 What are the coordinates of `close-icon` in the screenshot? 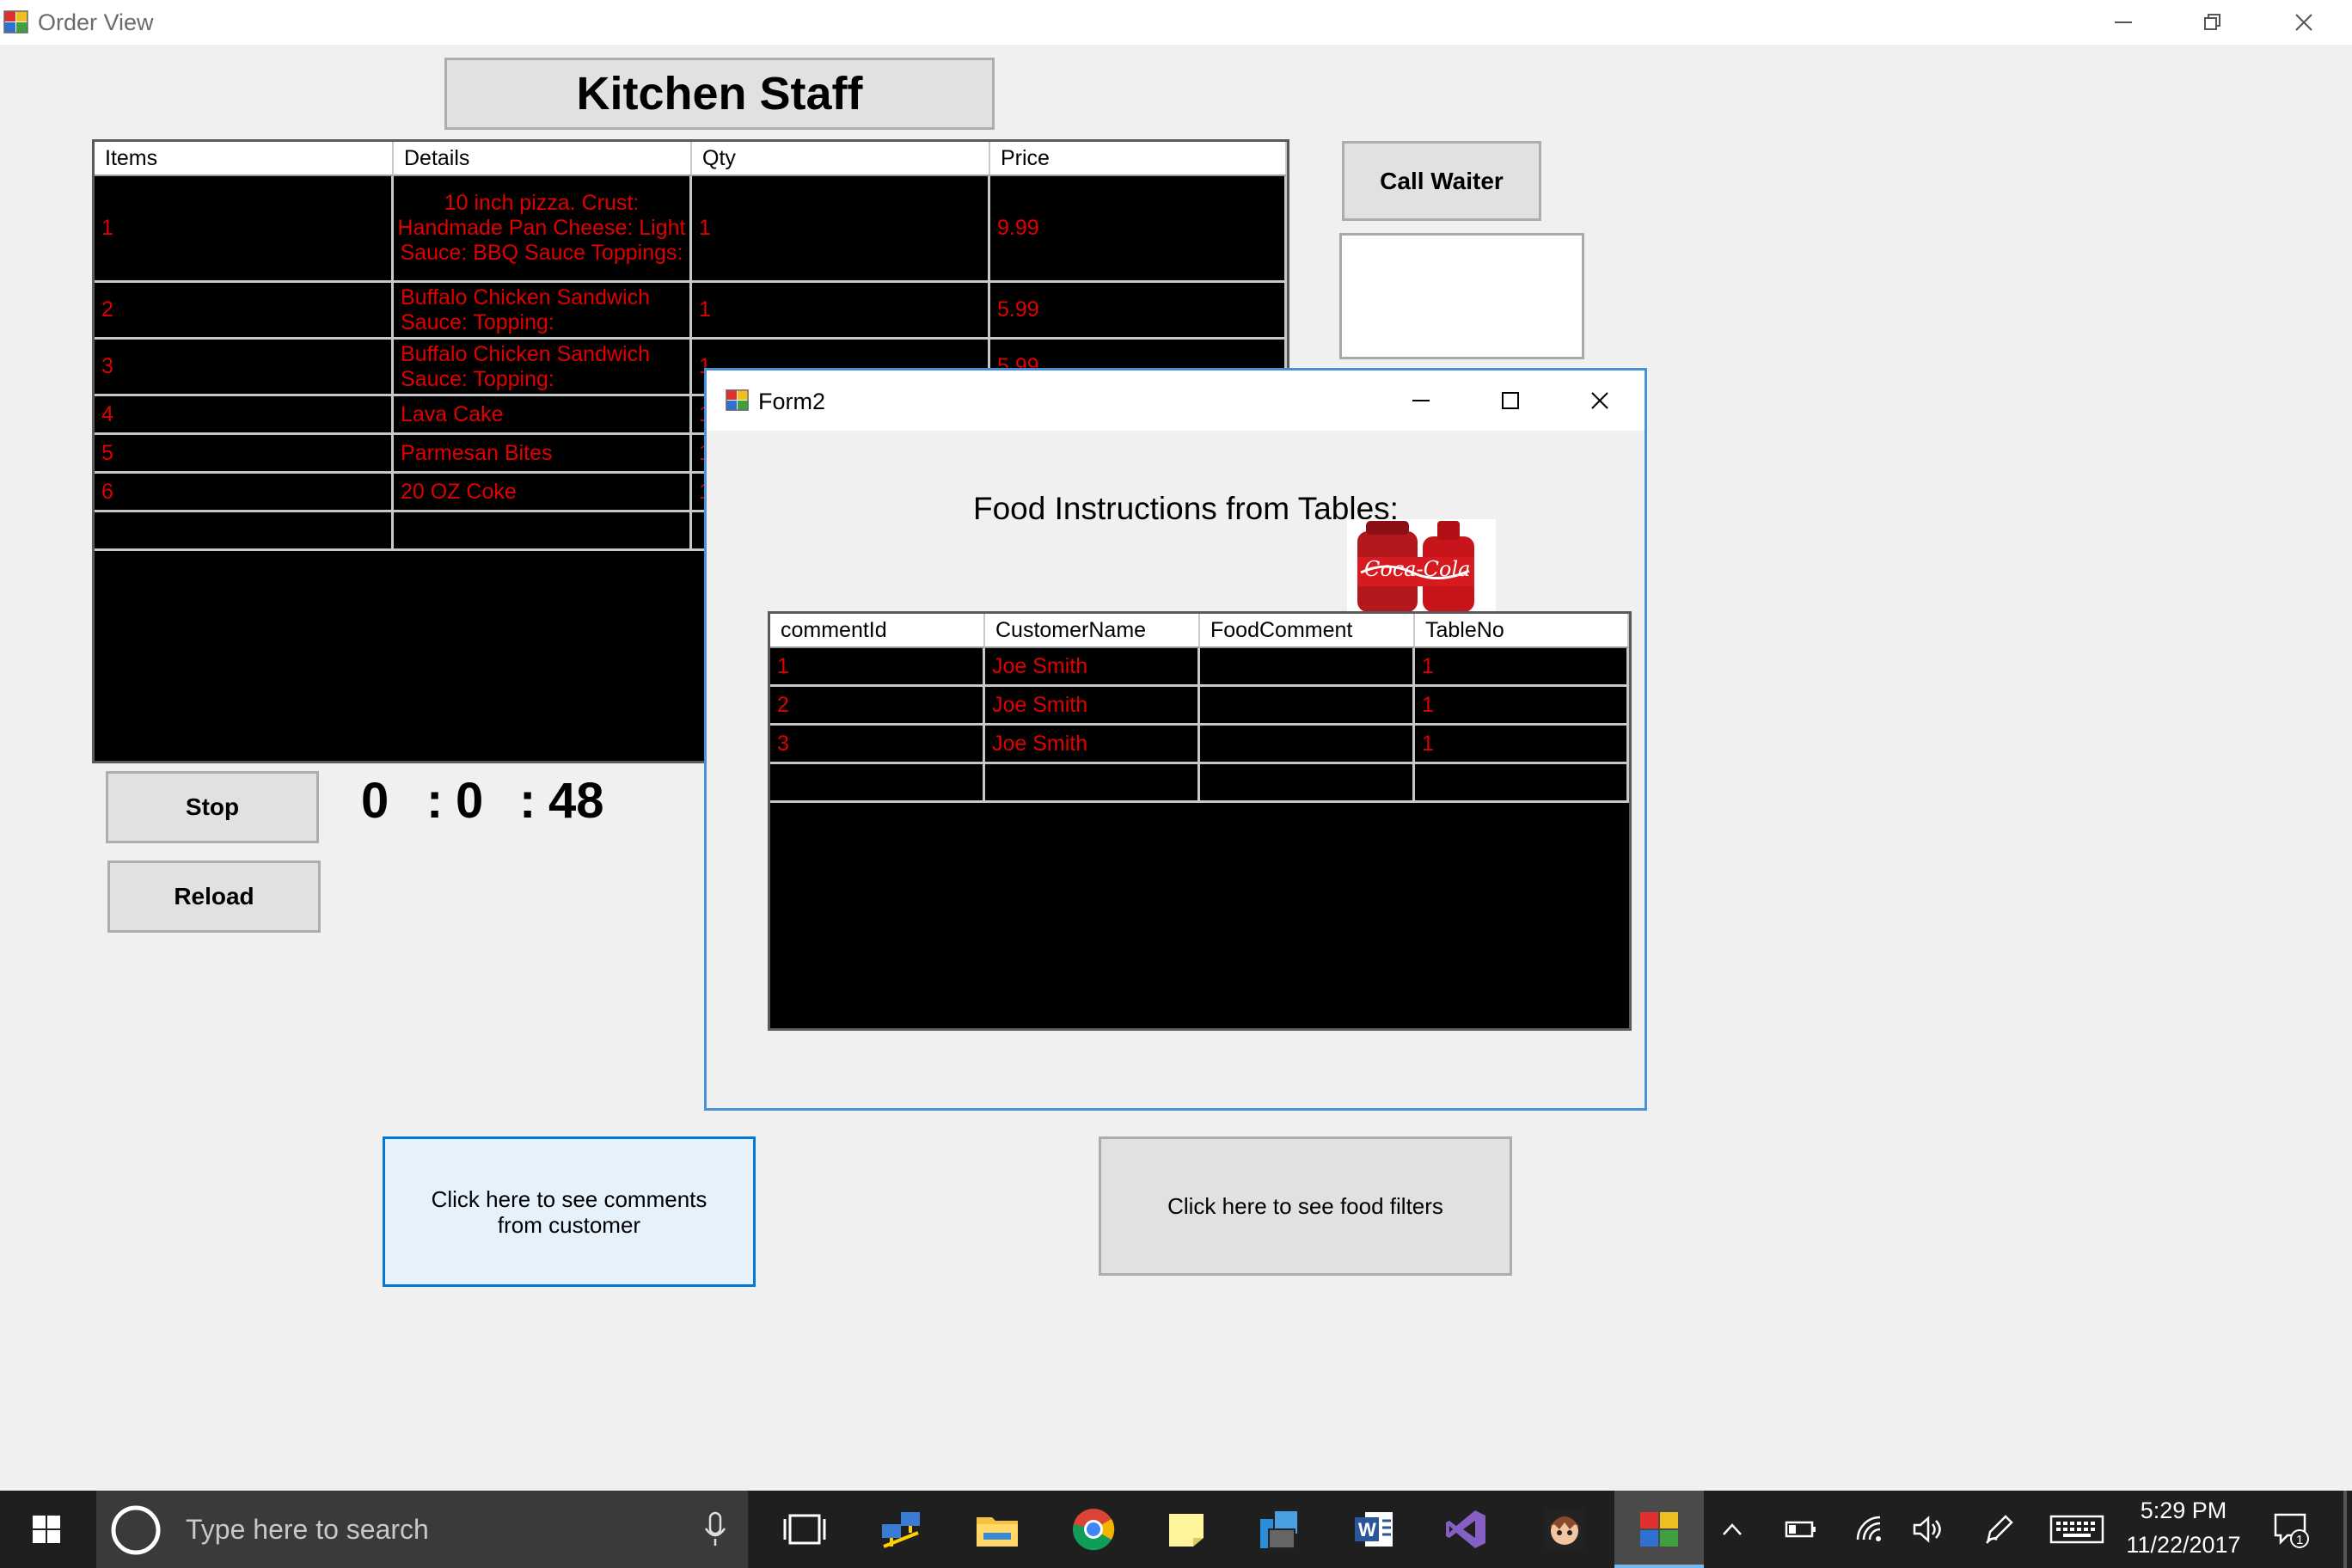 It's located at (1599, 400).